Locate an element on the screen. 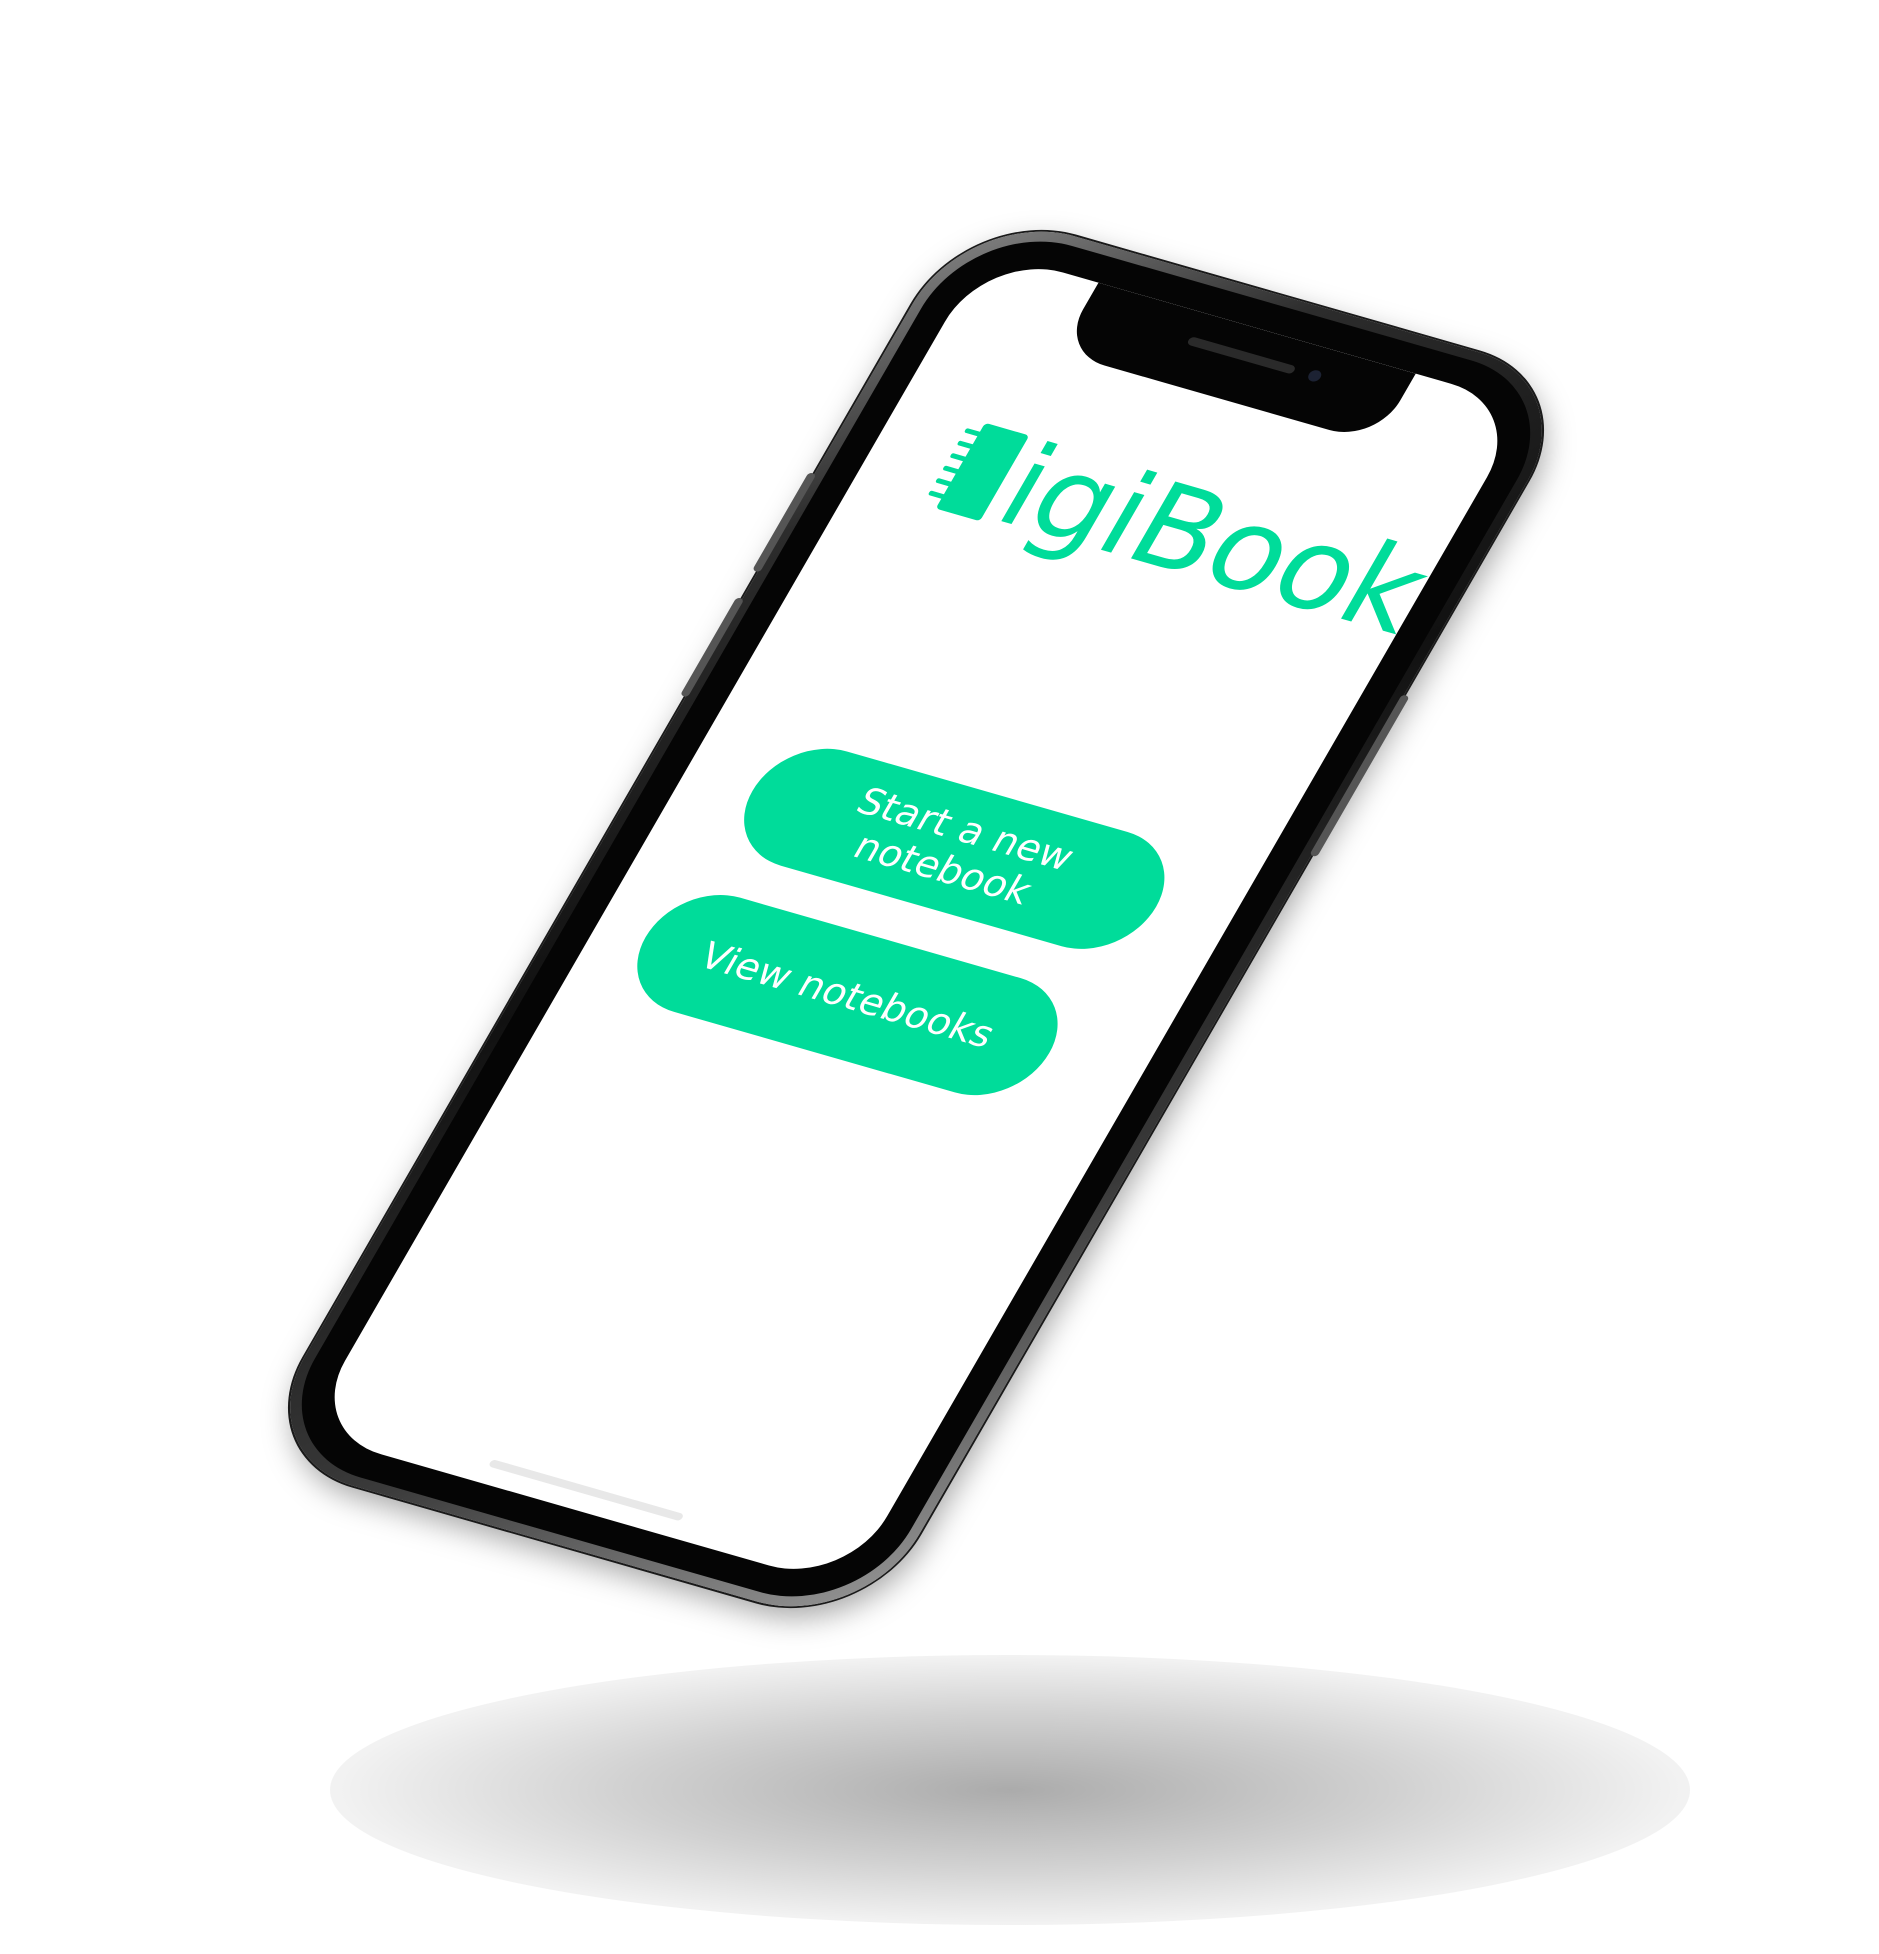 The width and height of the screenshot is (1879, 1954). phone-floor-shadow is located at coordinates (1010, 1790).